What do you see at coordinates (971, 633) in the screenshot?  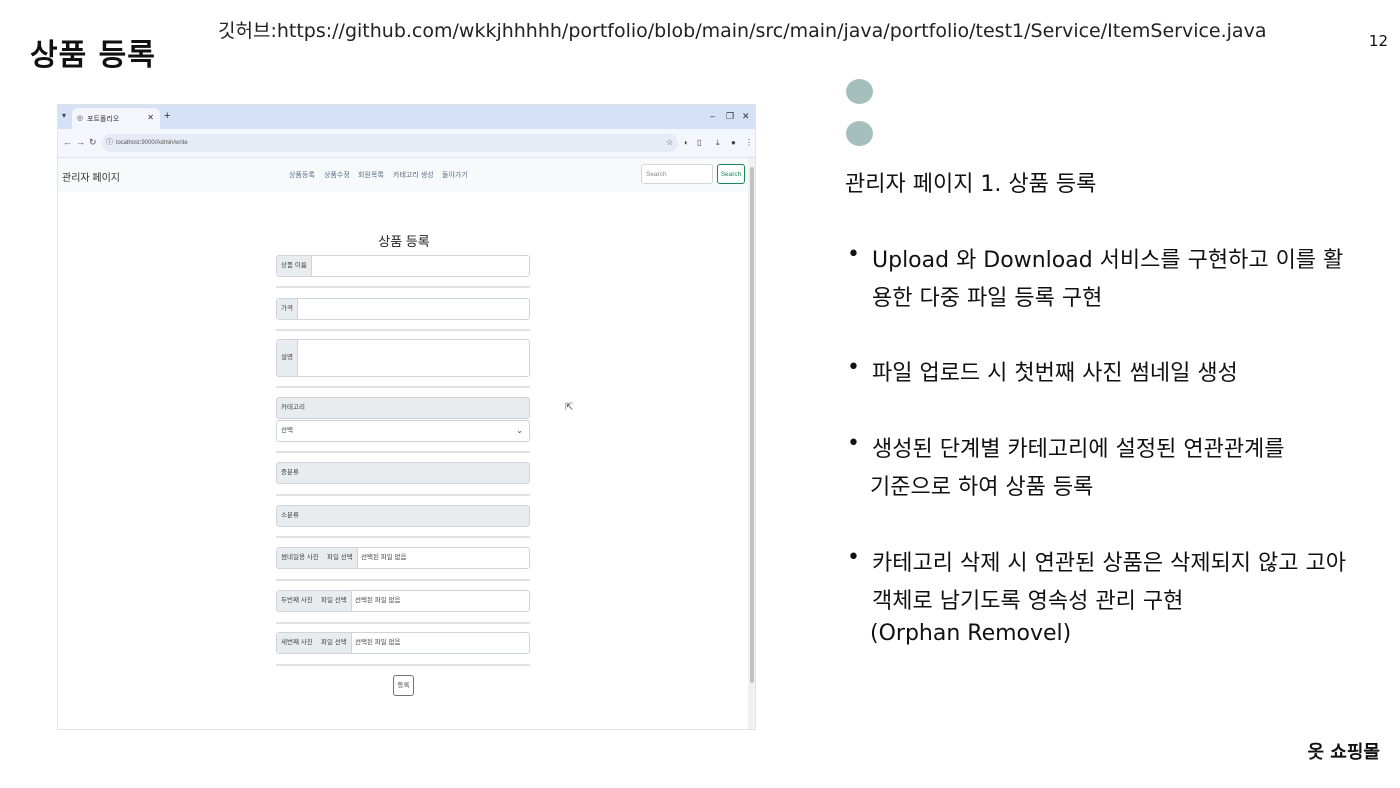 I see `bullet-4-line-3: (Orphan Removel)` at bounding box center [971, 633].